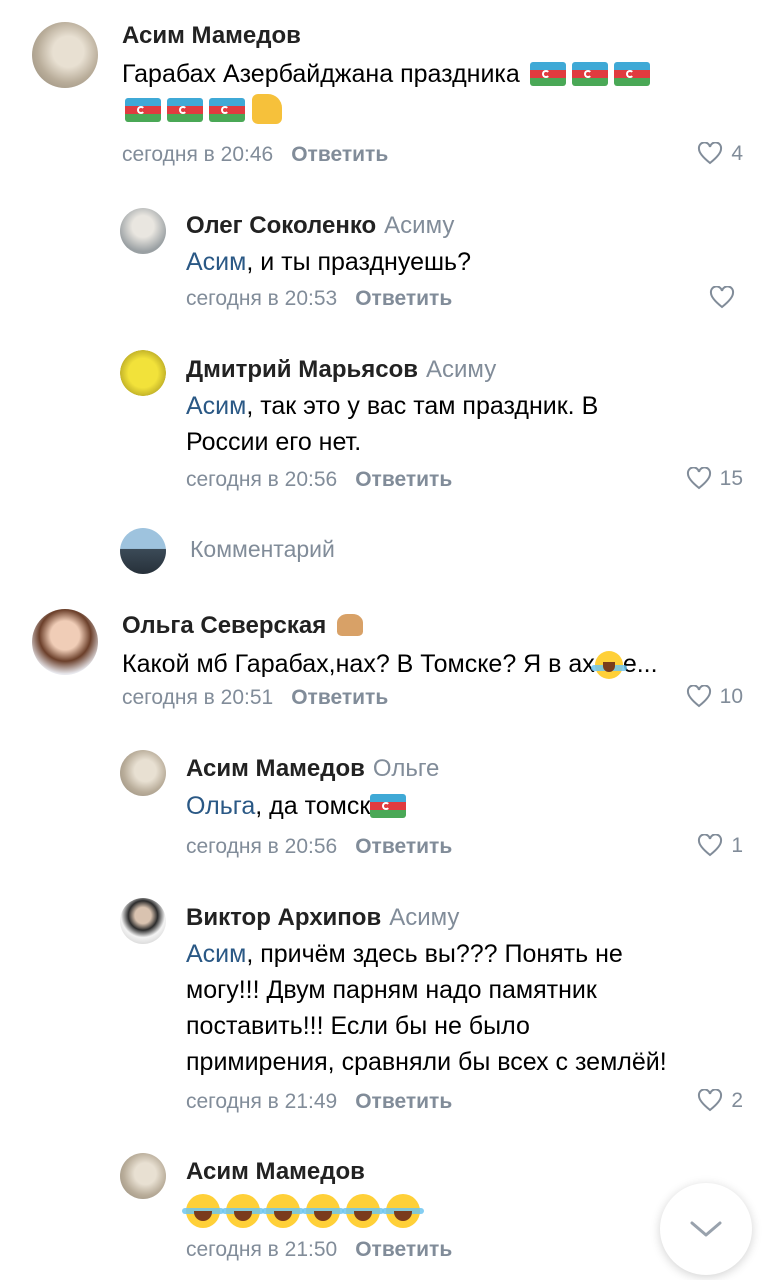 The height and width of the screenshot is (1280, 771). I want to click on author-name: Виктор Архипов, so click(283, 917).